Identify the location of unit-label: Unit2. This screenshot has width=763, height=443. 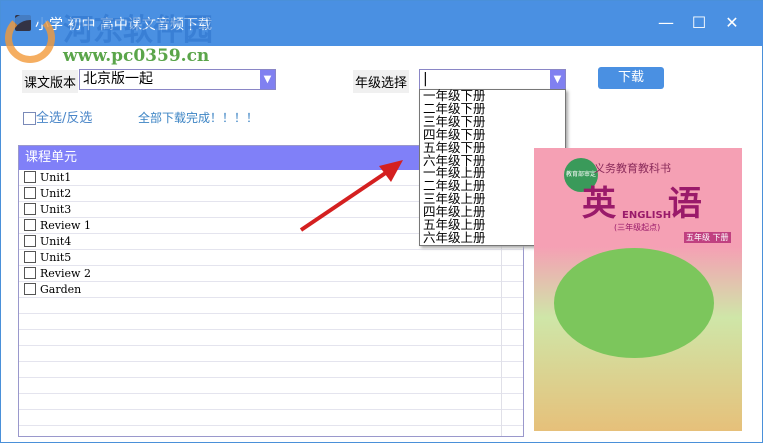
(56, 193).